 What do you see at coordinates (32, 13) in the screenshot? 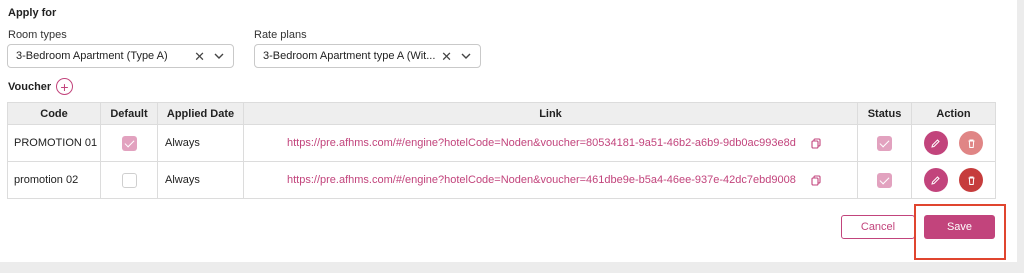
I see `apply-for-title: Apply for` at bounding box center [32, 13].